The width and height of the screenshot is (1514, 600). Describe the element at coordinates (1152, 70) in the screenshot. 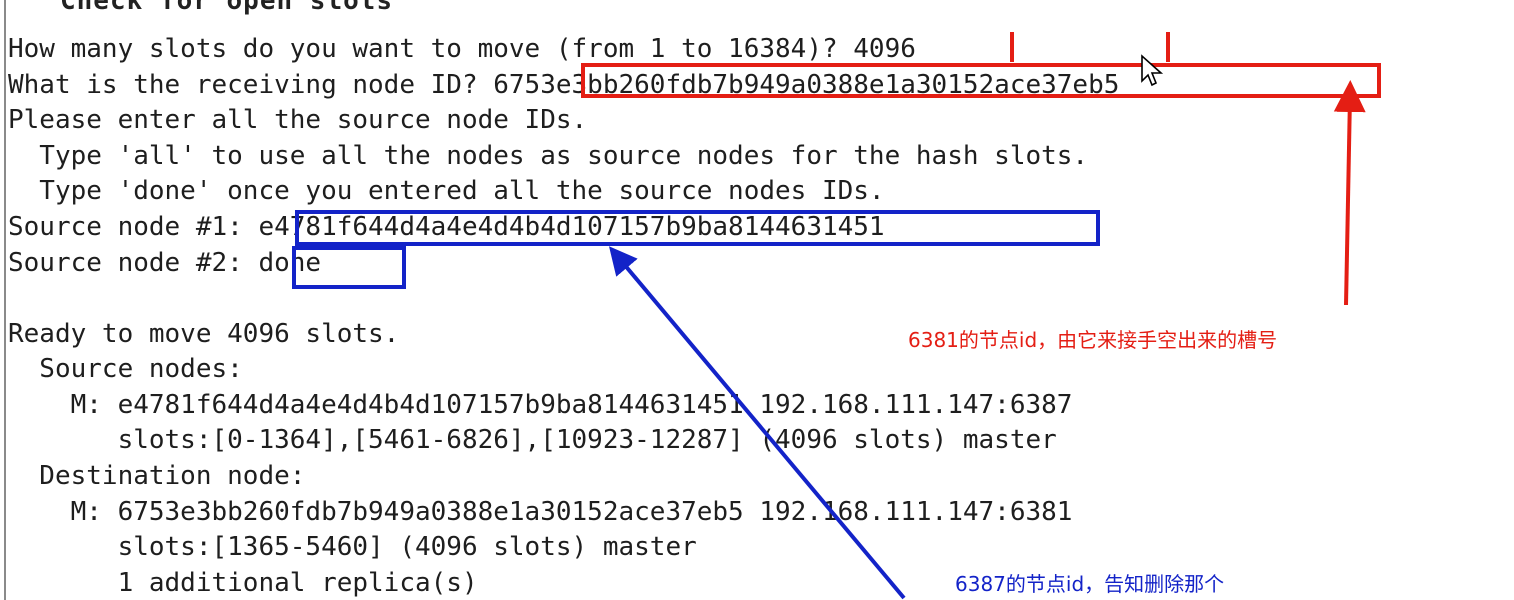

I see `mouse-cursor-icon` at that location.